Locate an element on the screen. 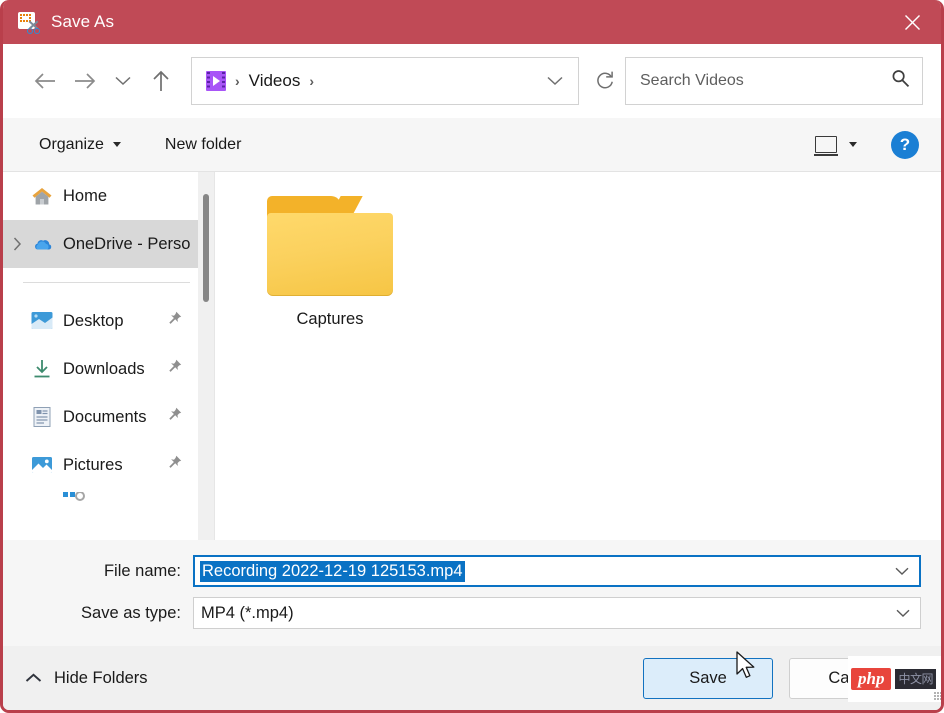 The image size is (944, 713). watermark-overlay: php 中文网 is located at coordinates (894, 679).